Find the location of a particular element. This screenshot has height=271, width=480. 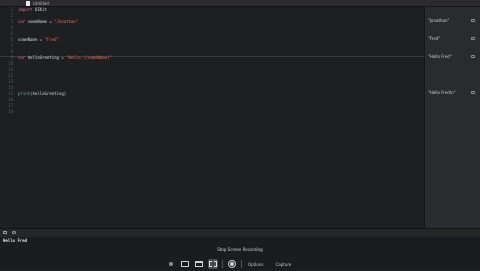

run-icon is located at coordinates (14, 232).